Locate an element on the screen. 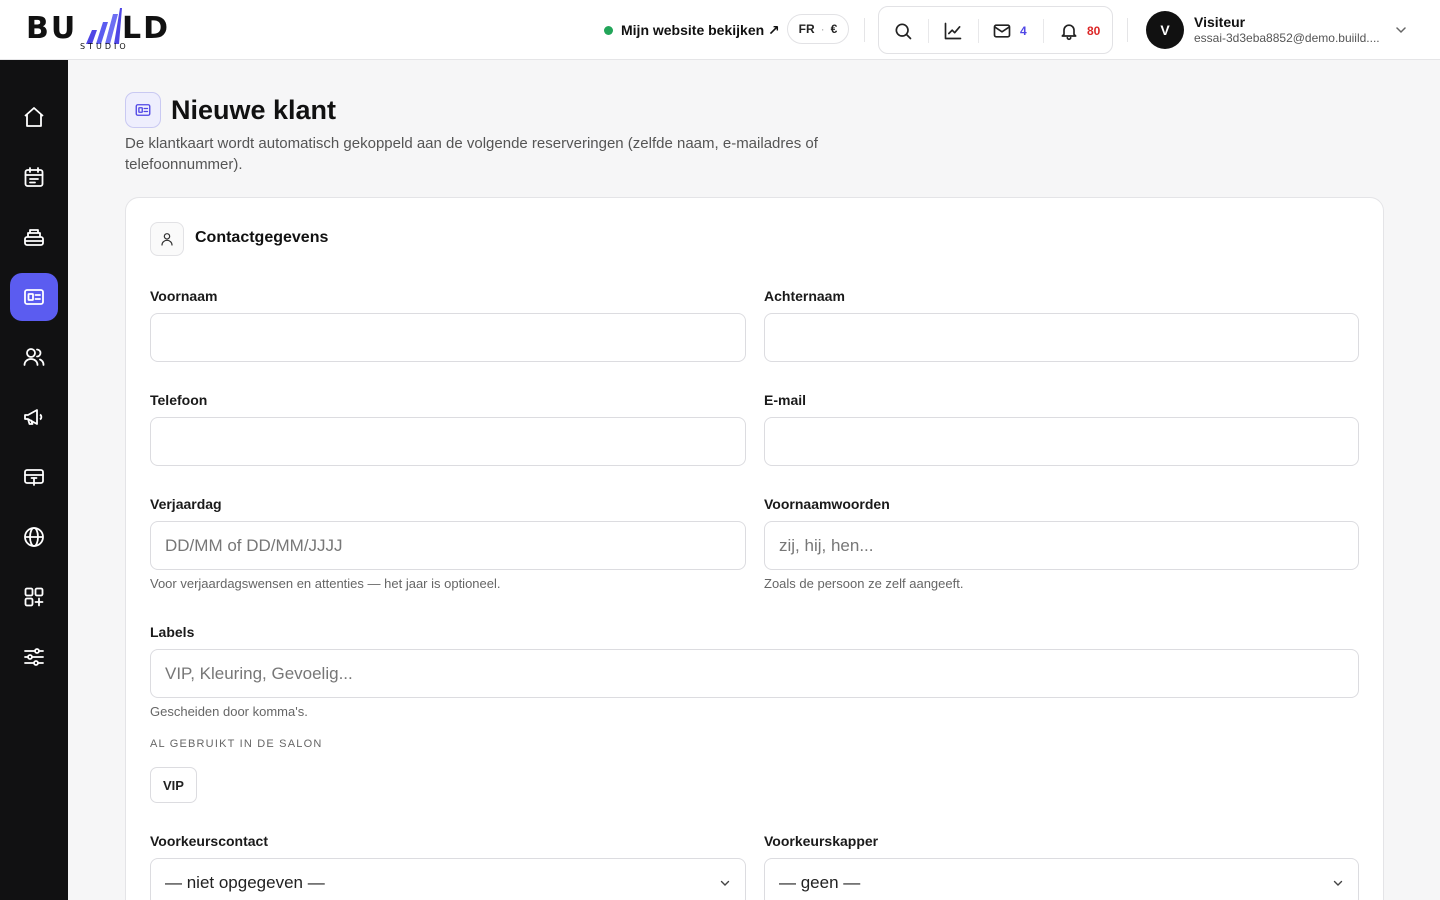 Image resolution: width=1440 pixels, height=900 pixels. users-icon is located at coordinates (34, 357).